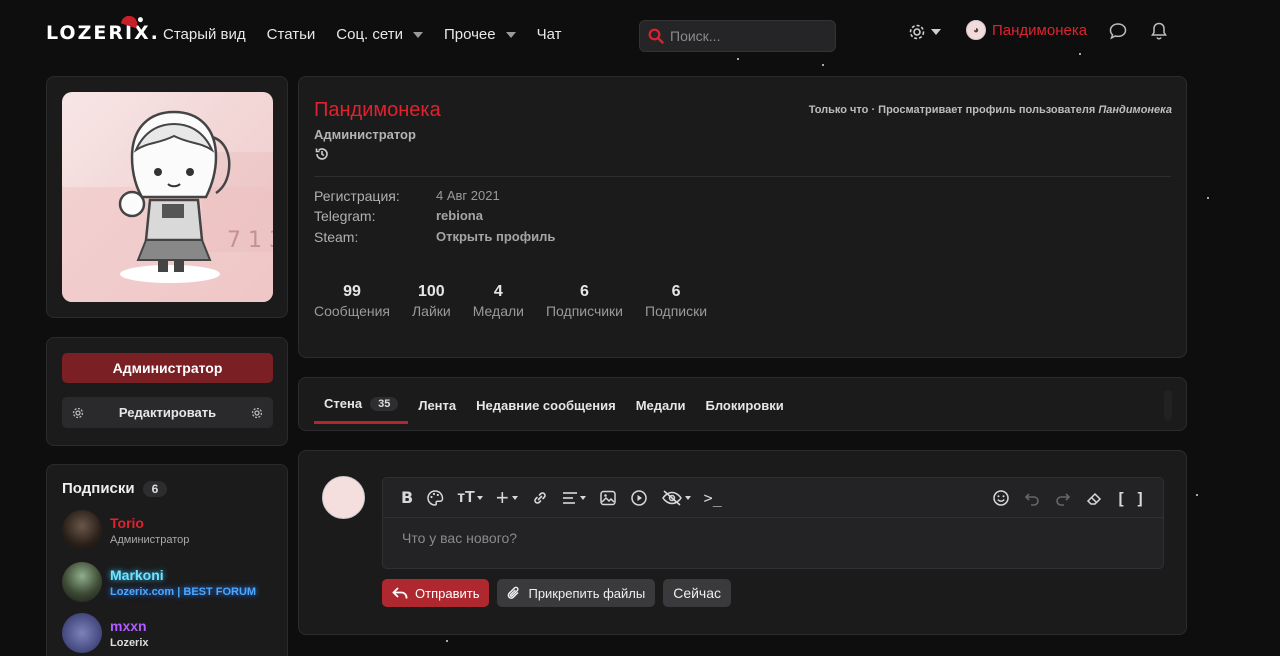  I want to click on subscription-title: Lozerix.com | BEST FORUM, so click(183, 591).